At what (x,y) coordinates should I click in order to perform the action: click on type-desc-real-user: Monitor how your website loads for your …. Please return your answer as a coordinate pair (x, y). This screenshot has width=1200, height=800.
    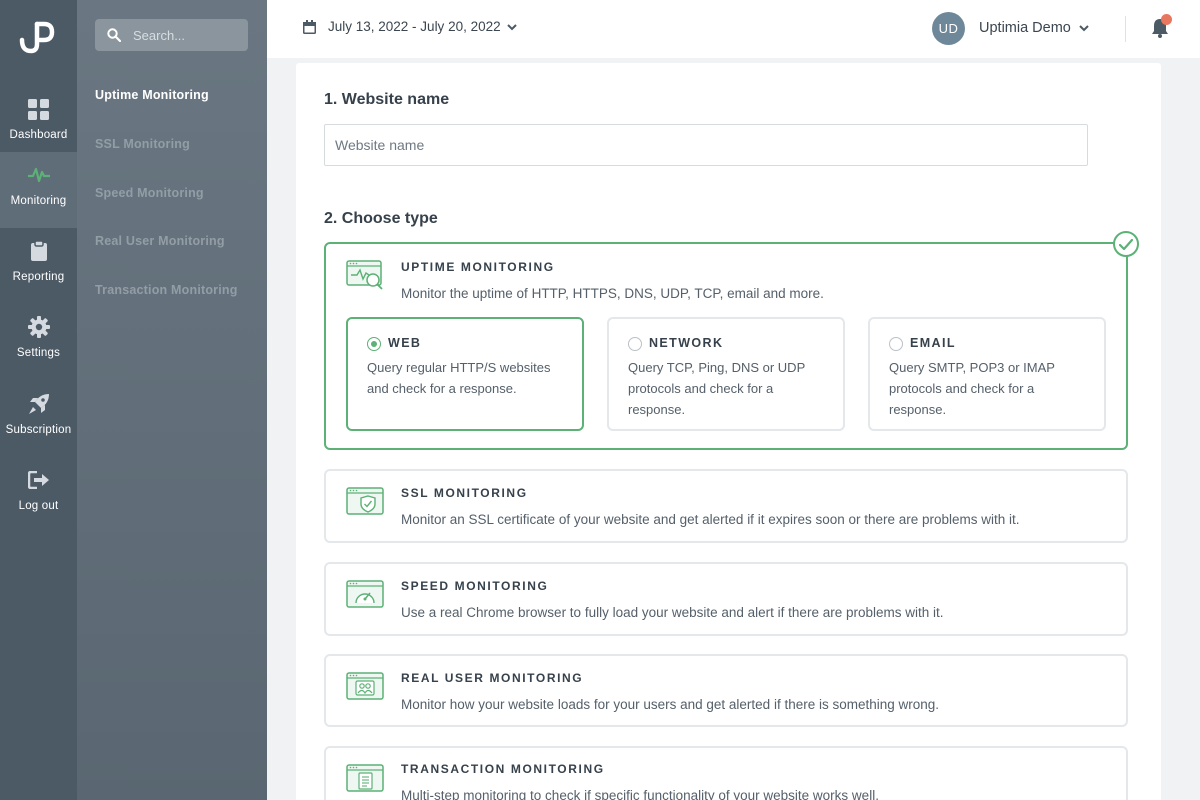
    Looking at the image, I should click on (670, 704).